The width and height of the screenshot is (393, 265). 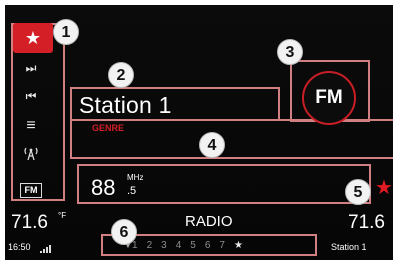 I want to click on temperature-unit: °F, so click(x=62, y=215).